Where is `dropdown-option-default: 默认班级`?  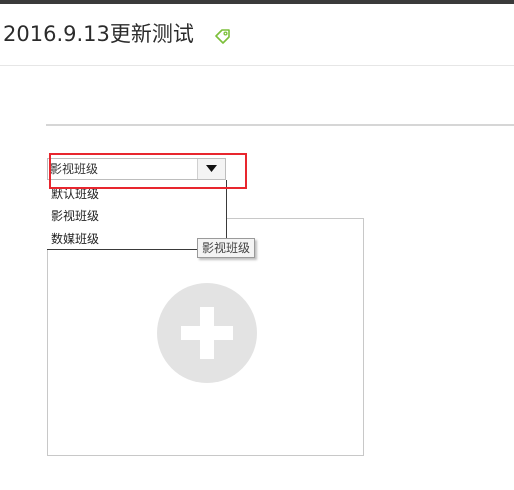 dropdown-option-default: 默认班级 is located at coordinates (75, 194).